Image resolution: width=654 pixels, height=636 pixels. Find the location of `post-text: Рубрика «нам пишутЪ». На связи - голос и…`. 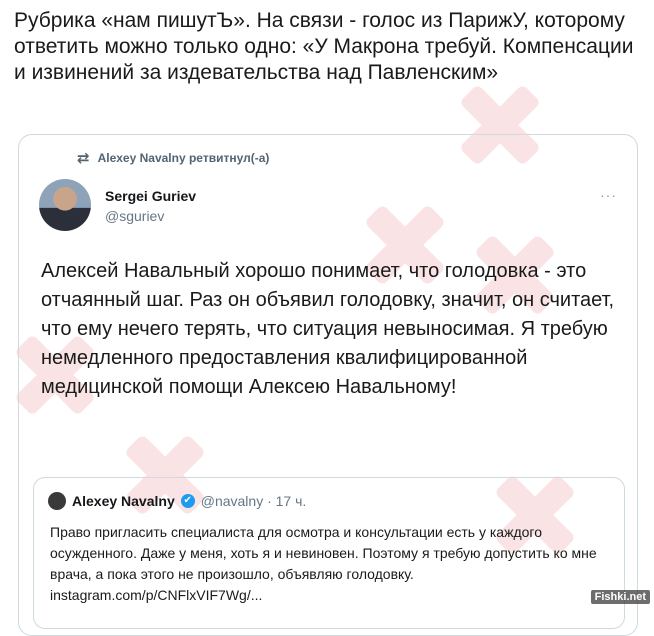

post-text: Рубрика «нам пишутЪ». На связи - голос и… is located at coordinates (324, 46).